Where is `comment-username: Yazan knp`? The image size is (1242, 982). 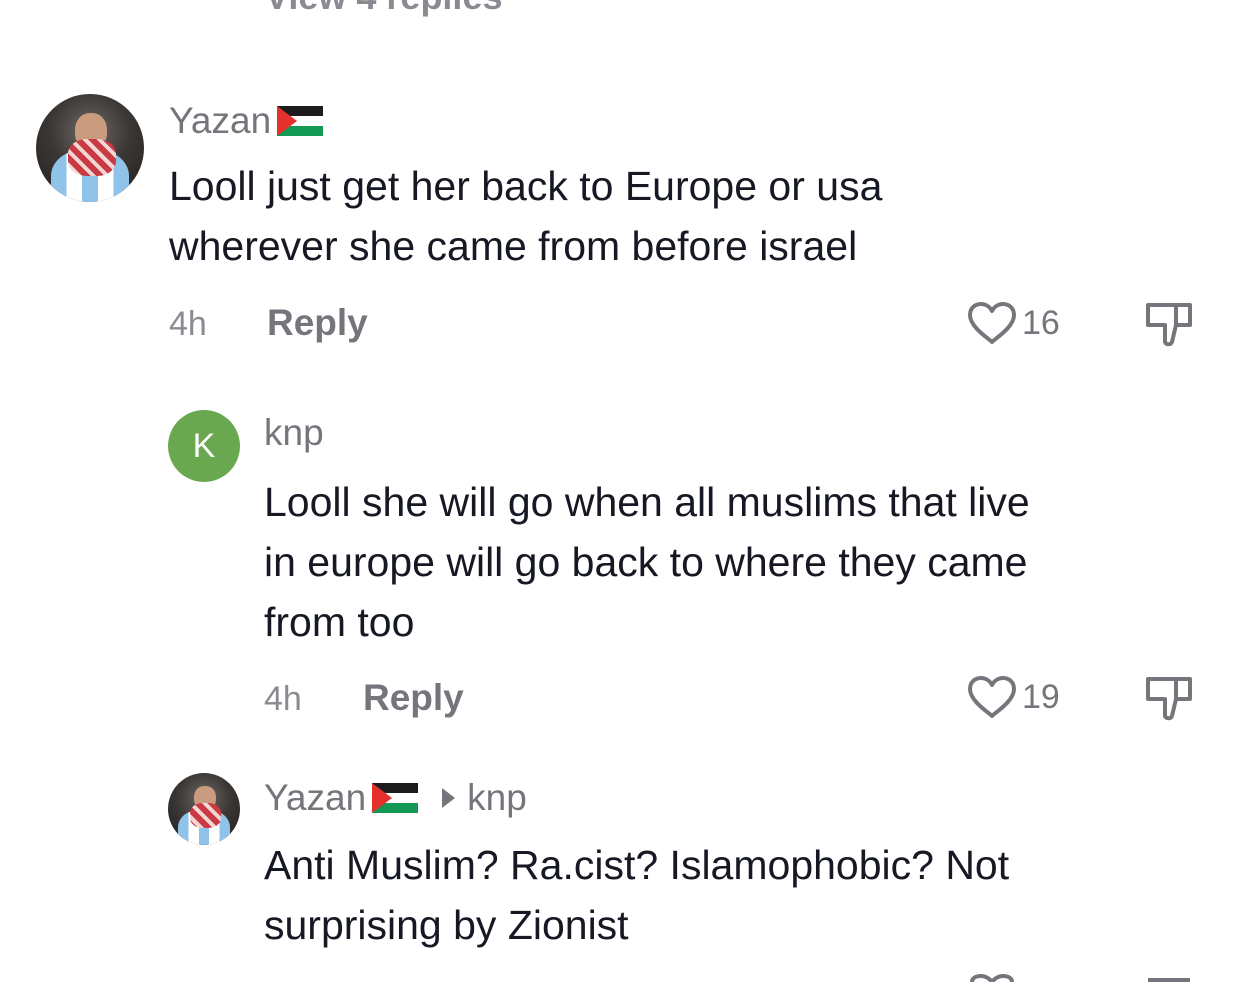
comment-username: Yazan knp is located at coordinates (395, 798).